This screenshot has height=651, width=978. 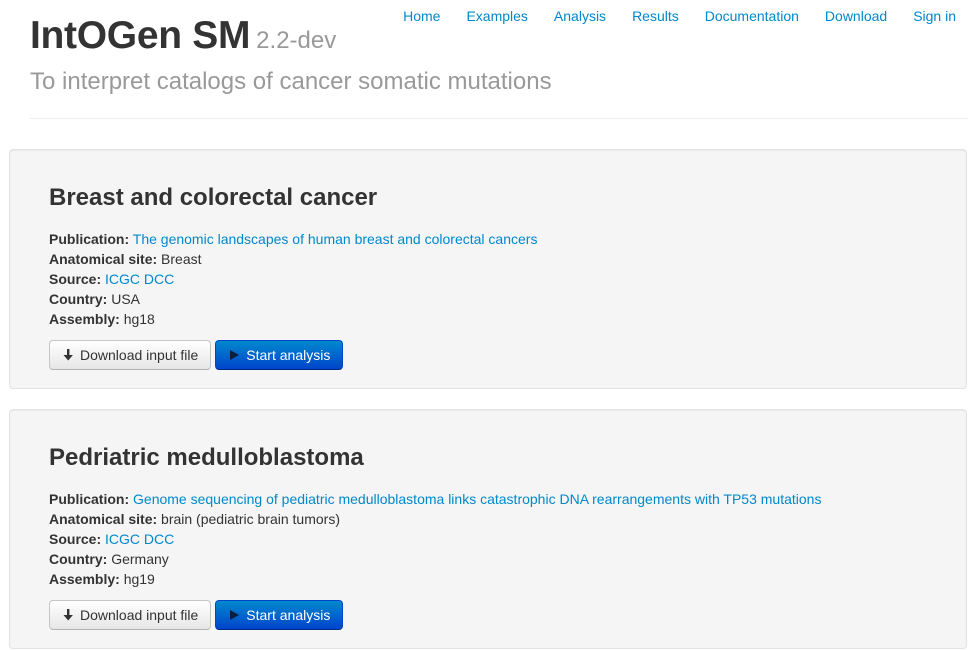 What do you see at coordinates (580, 16) in the screenshot?
I see `nav-analysis: Analysis` at bounding box center [580, 16].